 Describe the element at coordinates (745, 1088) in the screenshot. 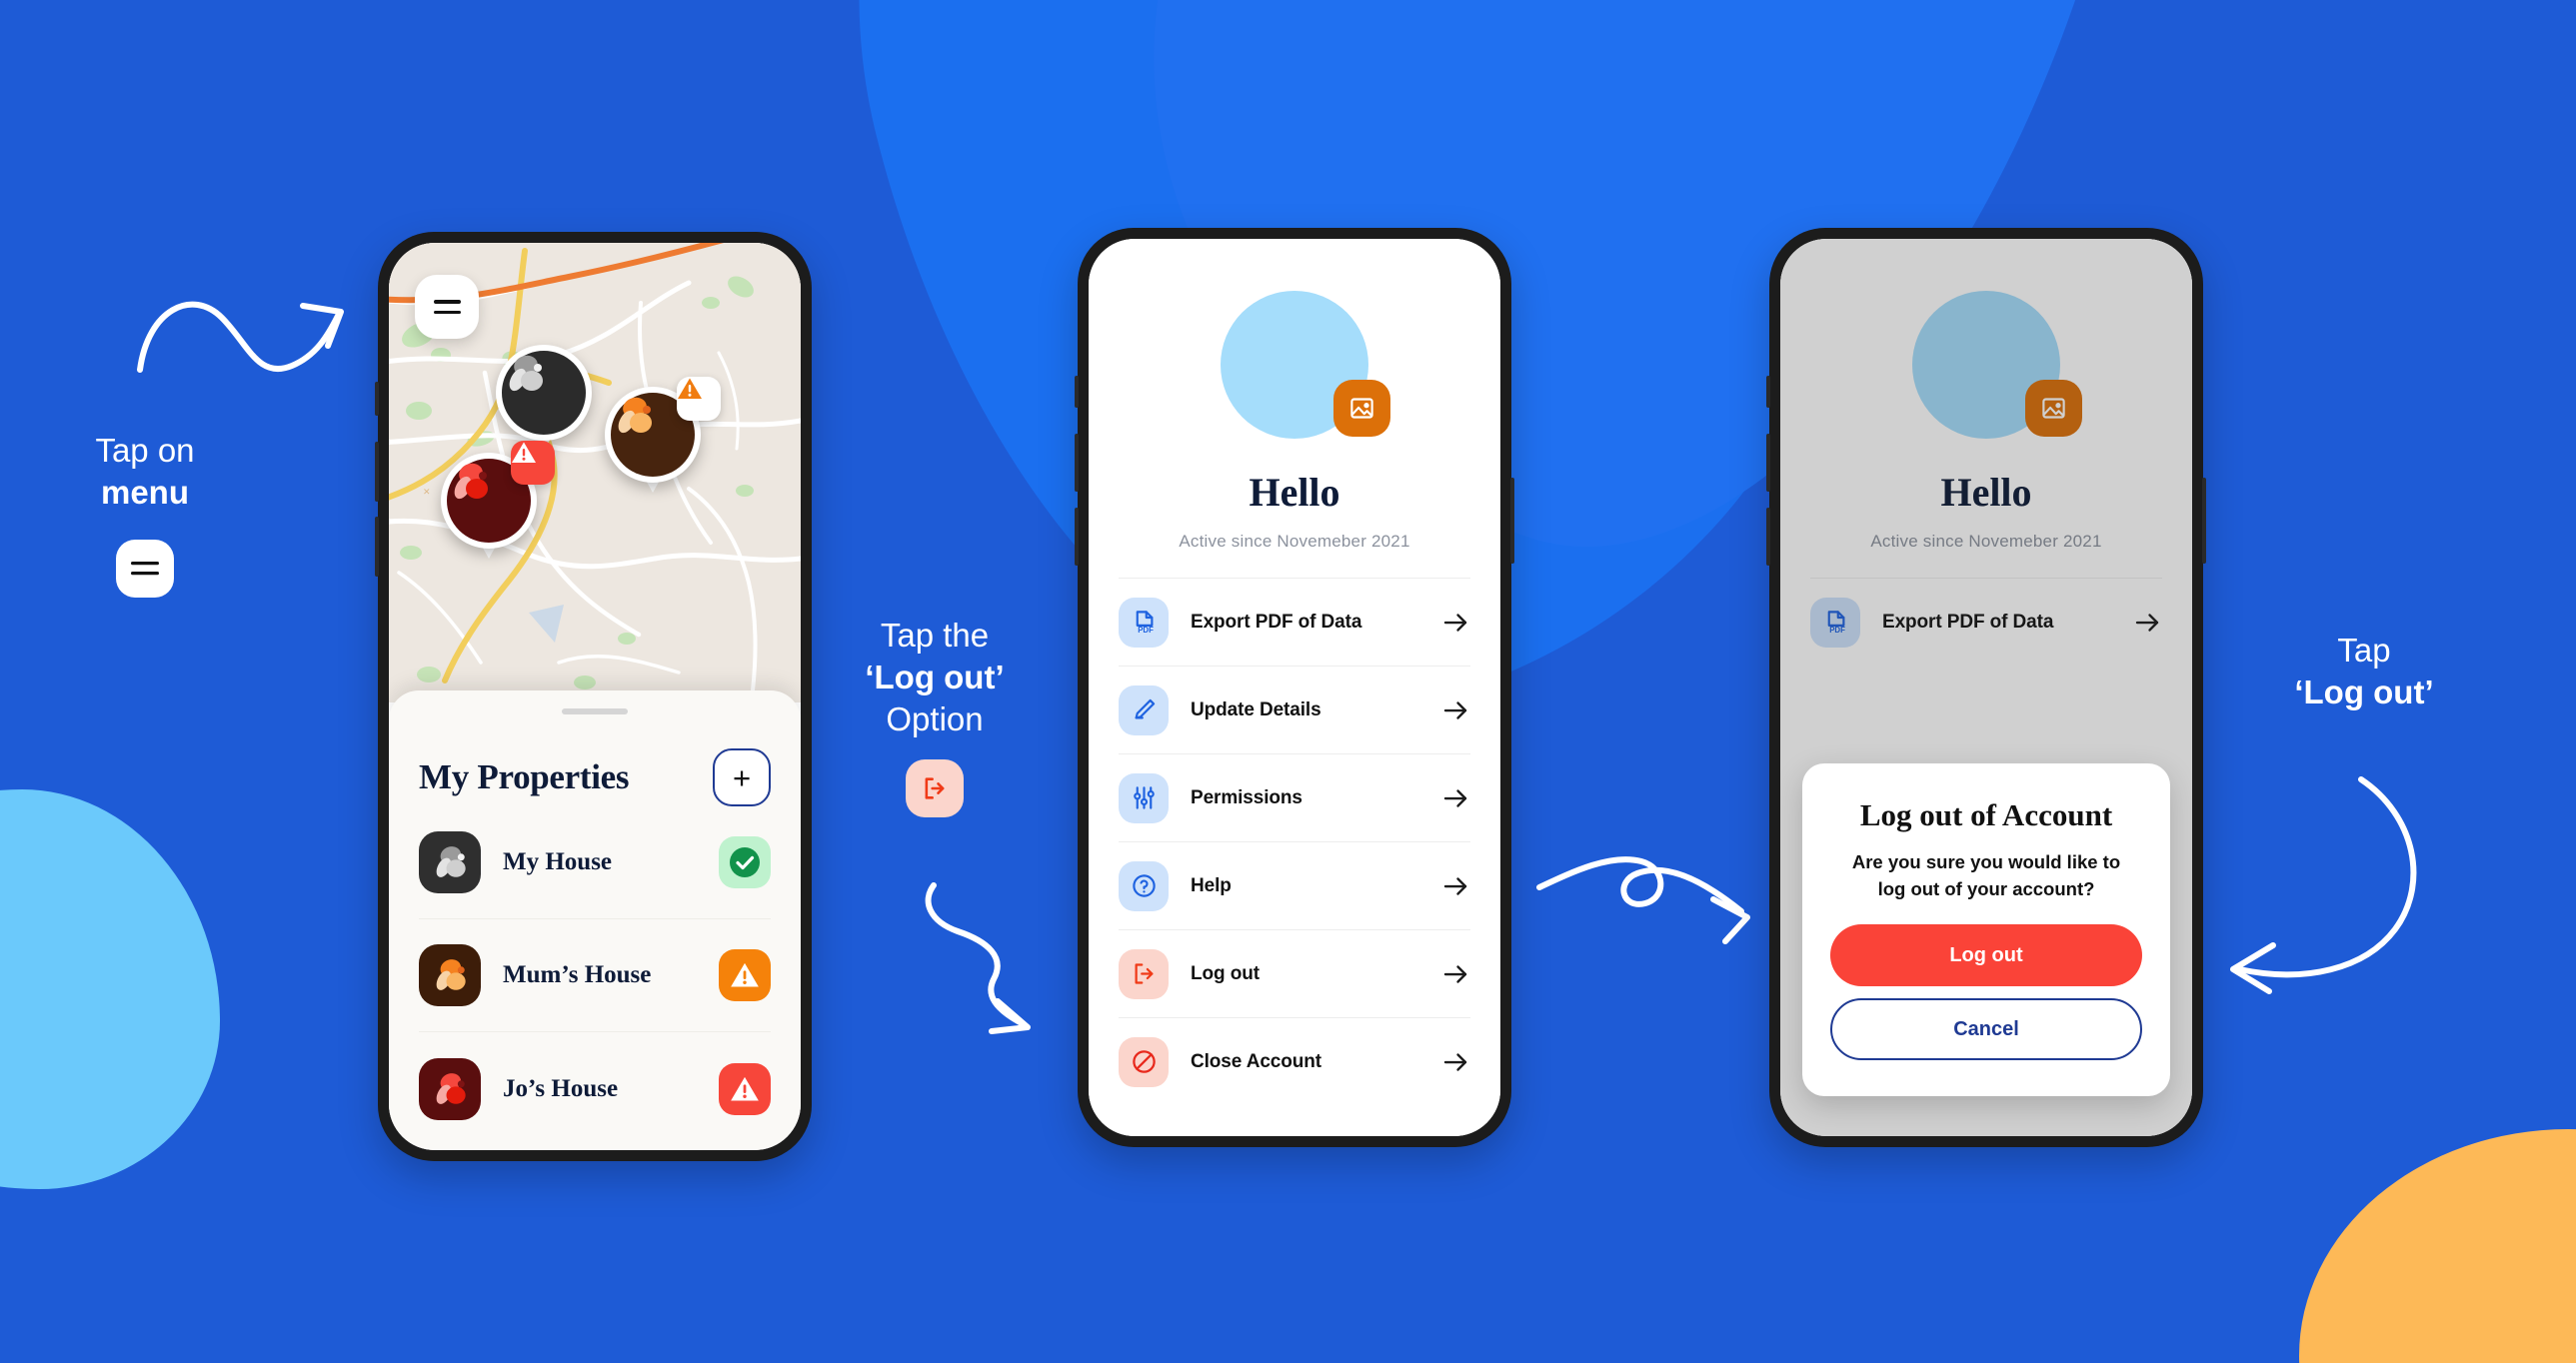

I see `status-badge-alert` at that location.